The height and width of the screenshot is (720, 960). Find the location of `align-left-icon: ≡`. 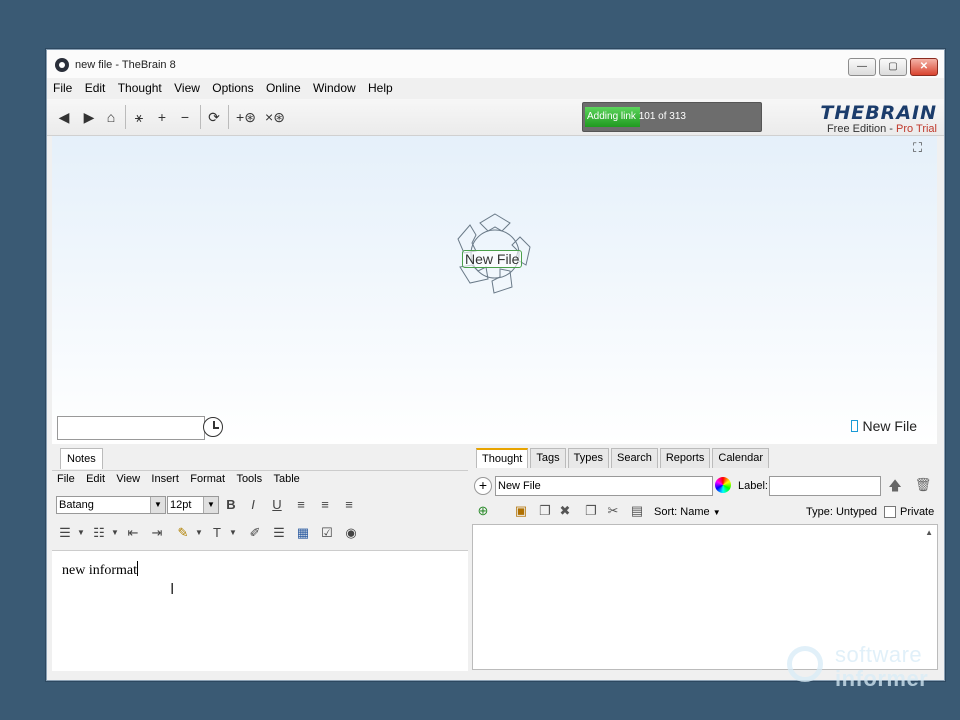

align-left-icon: ≡ is located at coordinates (301, 505).